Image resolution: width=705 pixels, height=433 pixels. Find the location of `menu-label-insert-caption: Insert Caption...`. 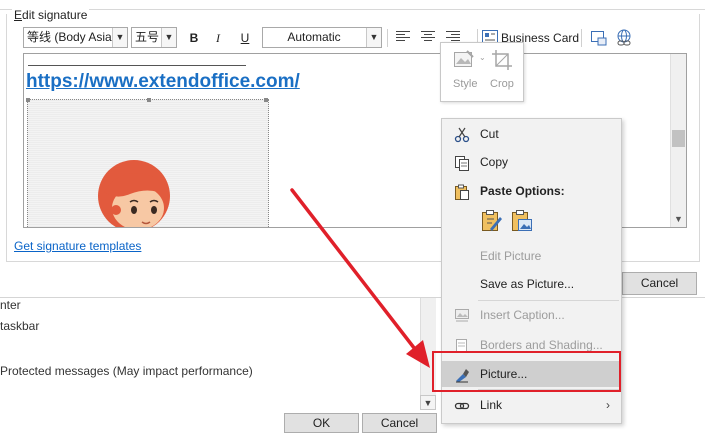

menu-label-insert-caption: Insert Caption... is located at coordinates (522, 315).